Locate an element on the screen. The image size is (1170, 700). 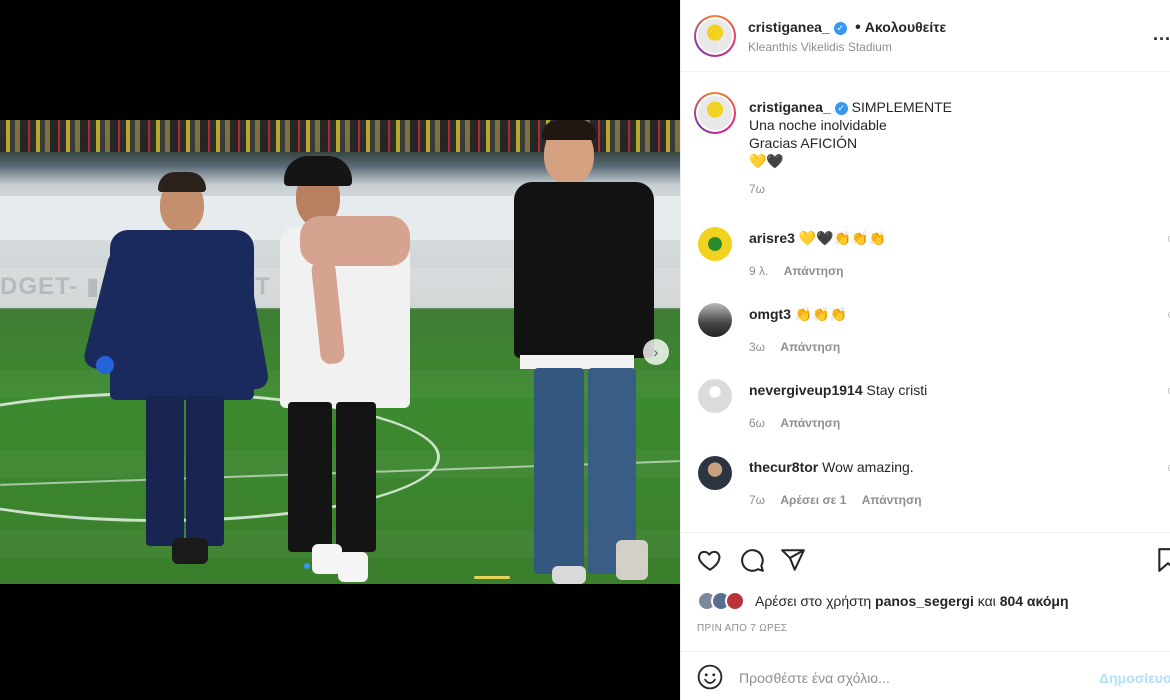
caption-line-1: SIMPLEMENTE is located at coordinates (901, 107).